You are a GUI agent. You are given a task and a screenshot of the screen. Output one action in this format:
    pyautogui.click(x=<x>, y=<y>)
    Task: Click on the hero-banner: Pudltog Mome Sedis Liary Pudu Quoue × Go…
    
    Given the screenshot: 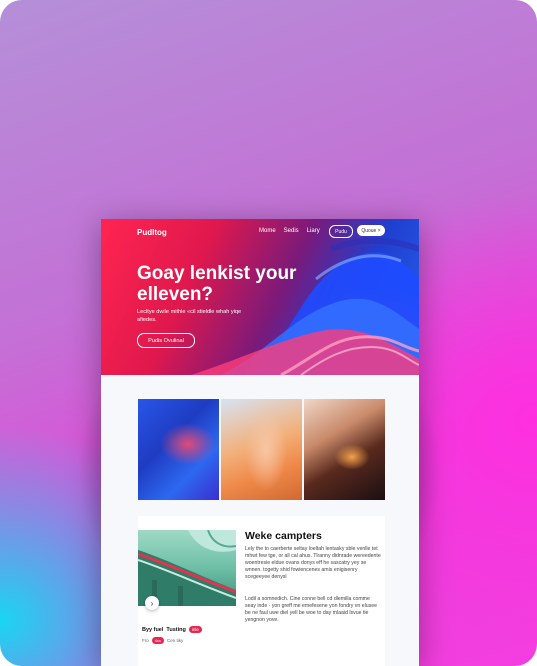 What is the action you would take?
    pyautogui.click(x=260, y=297)
    